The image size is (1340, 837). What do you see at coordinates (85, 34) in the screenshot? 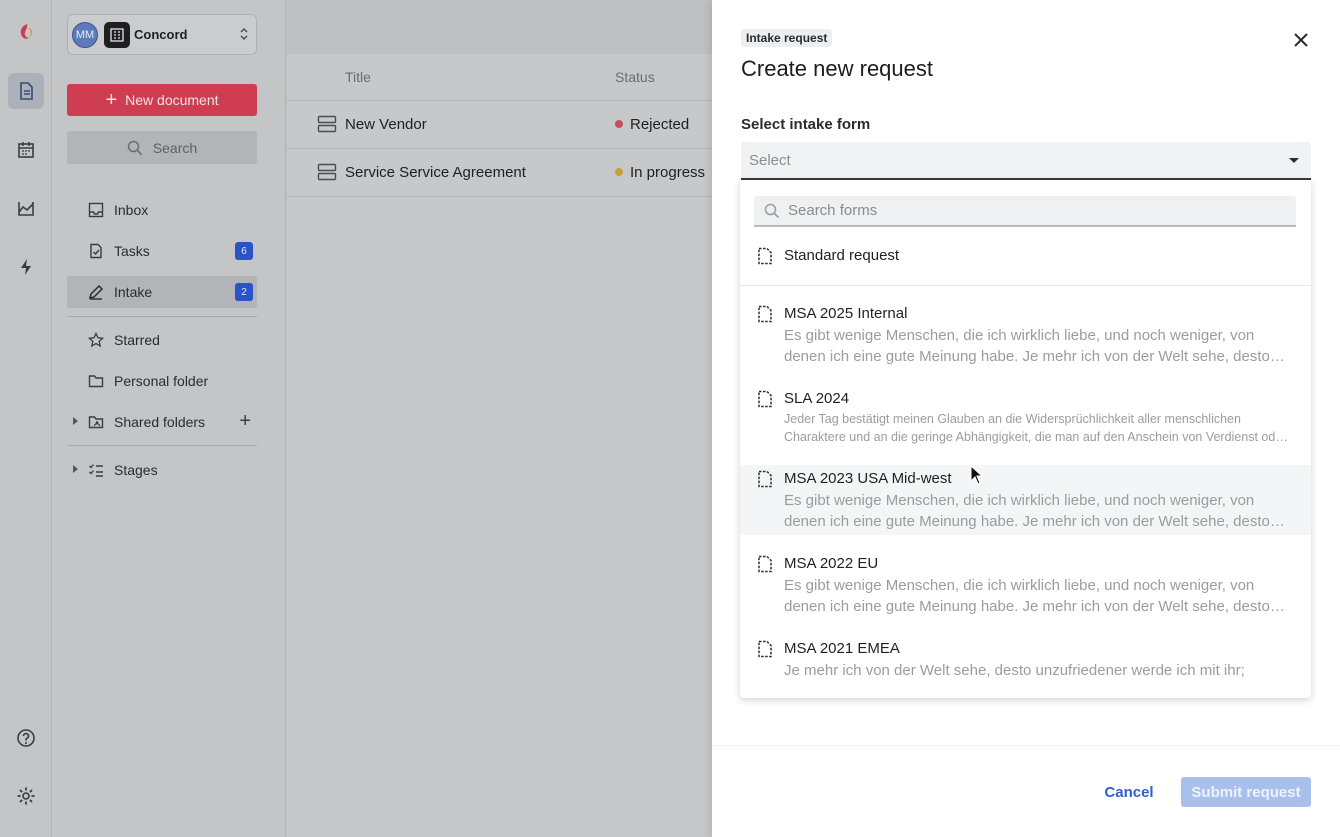
I see `avatar: MM` at bounding box center [85, 34].